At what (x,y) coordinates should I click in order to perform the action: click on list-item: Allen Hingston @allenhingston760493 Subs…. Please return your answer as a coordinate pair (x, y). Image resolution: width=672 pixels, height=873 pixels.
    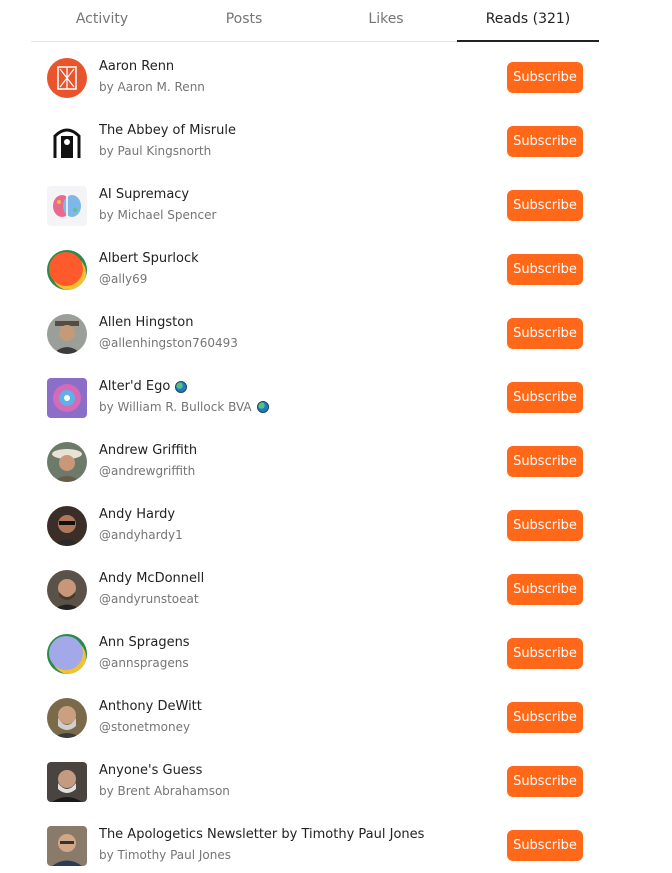
    Looking at the image, I should click on (336, 329).